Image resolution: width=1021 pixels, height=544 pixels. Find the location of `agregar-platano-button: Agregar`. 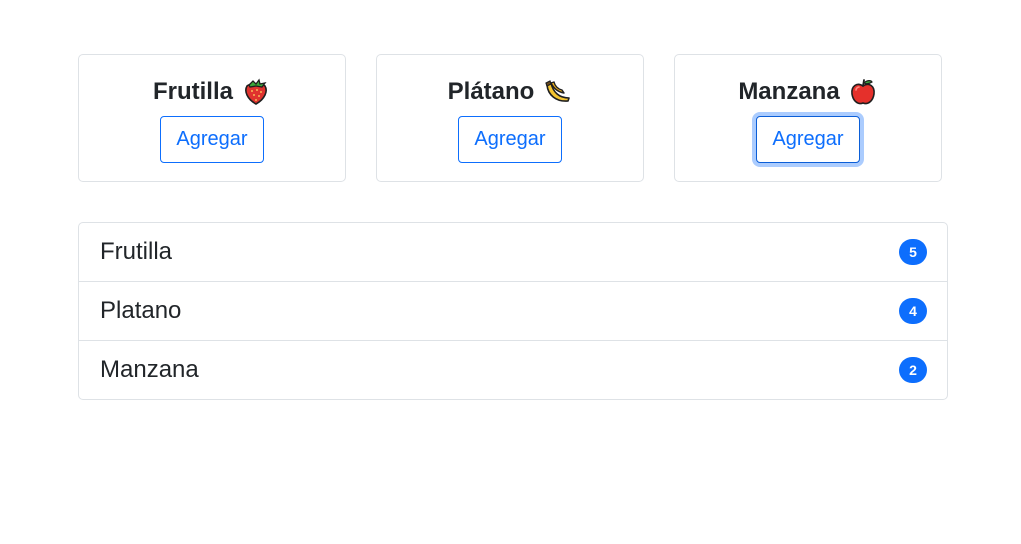

agregar-platano-button: Agregar is located at coordinates (510, 139).